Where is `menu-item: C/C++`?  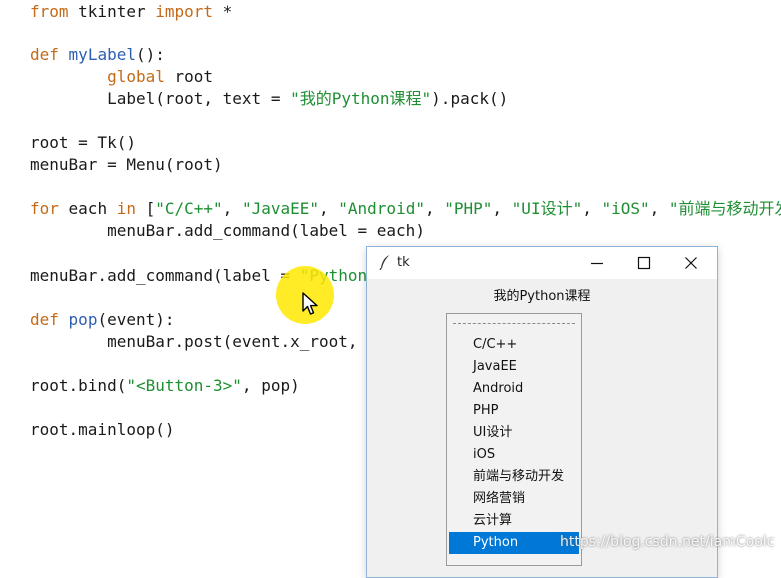
menu-item: C/C++ is located at coordinates (514, 345).